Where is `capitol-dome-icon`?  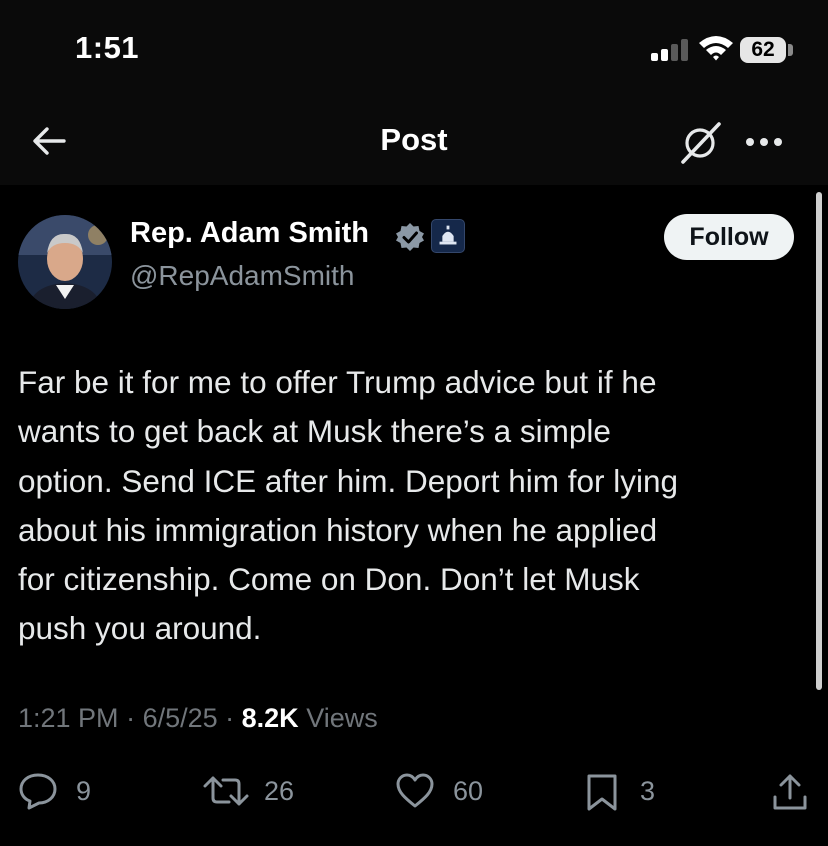
capitol-dome-icon is located at coordinates (448, 236).